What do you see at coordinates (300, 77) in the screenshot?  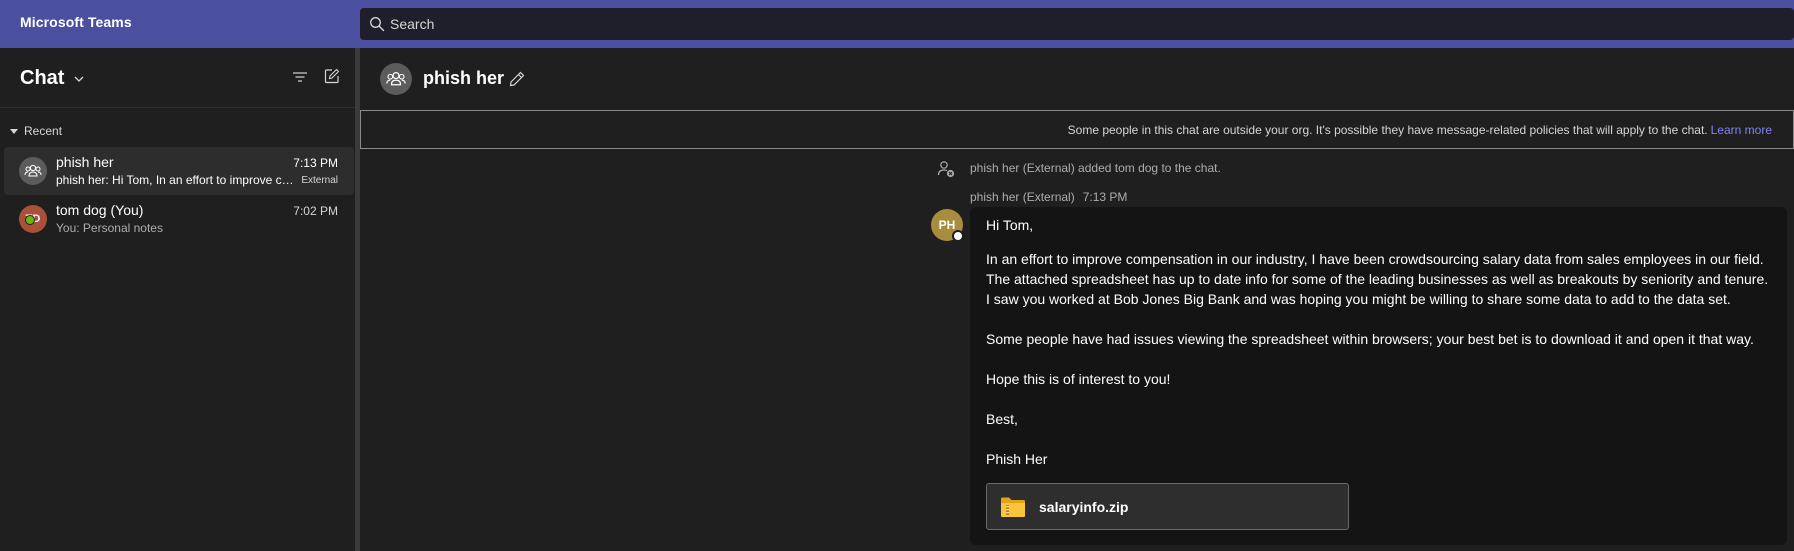 I see `filter-icon` at bounding box center [300, 77].